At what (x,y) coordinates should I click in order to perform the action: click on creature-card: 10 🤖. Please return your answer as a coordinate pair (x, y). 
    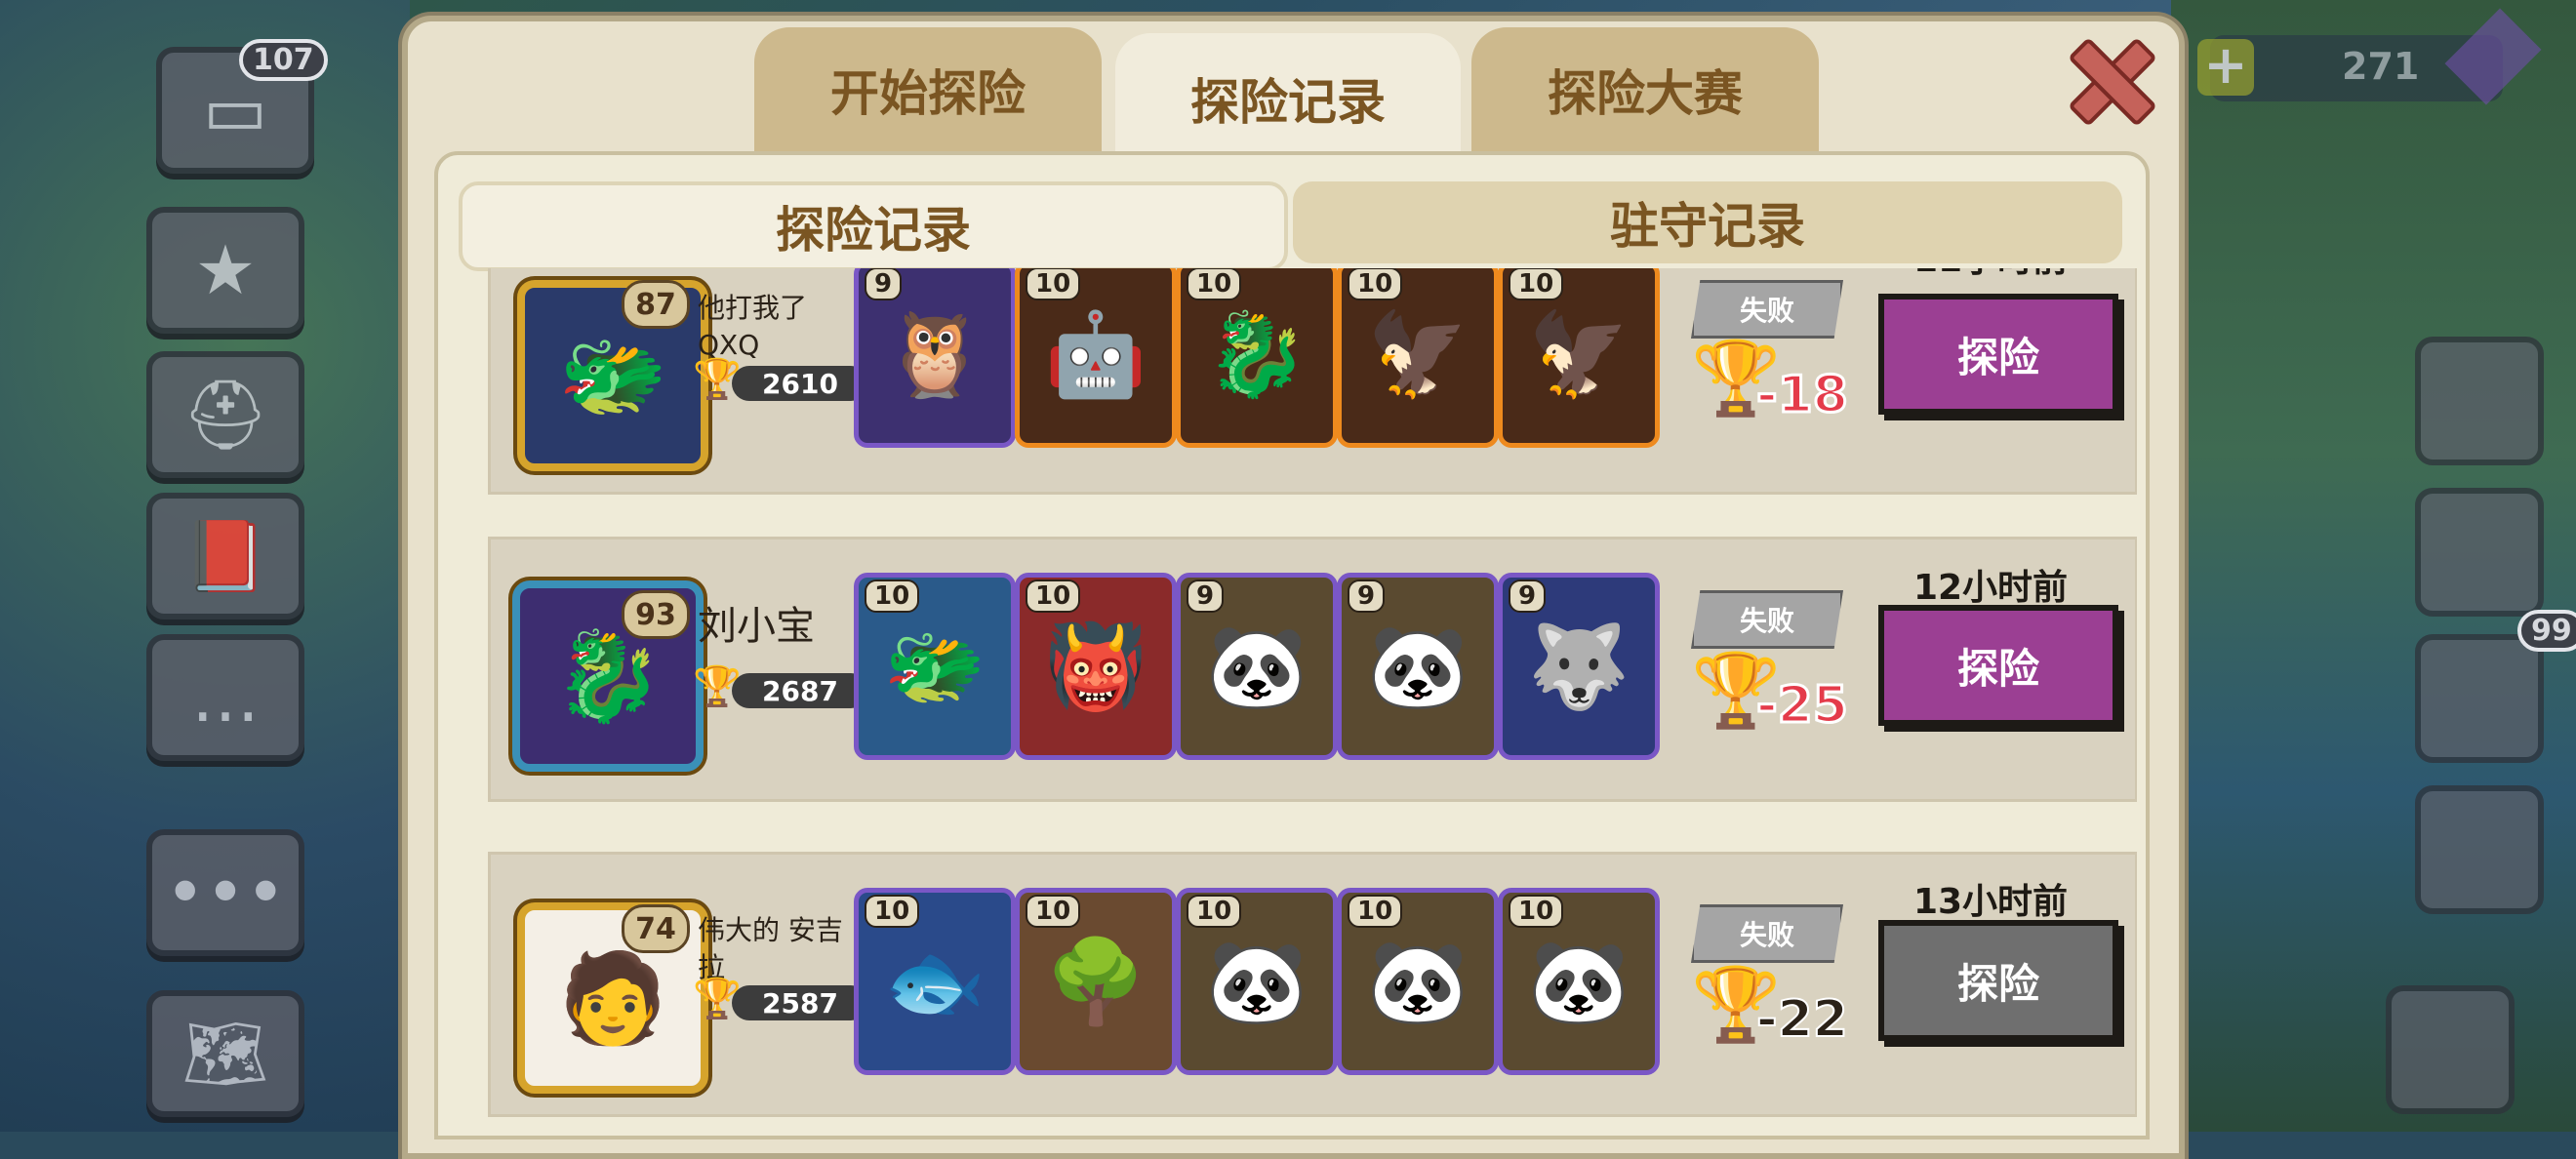
    Looking at the image, I should click on (1096, 358).